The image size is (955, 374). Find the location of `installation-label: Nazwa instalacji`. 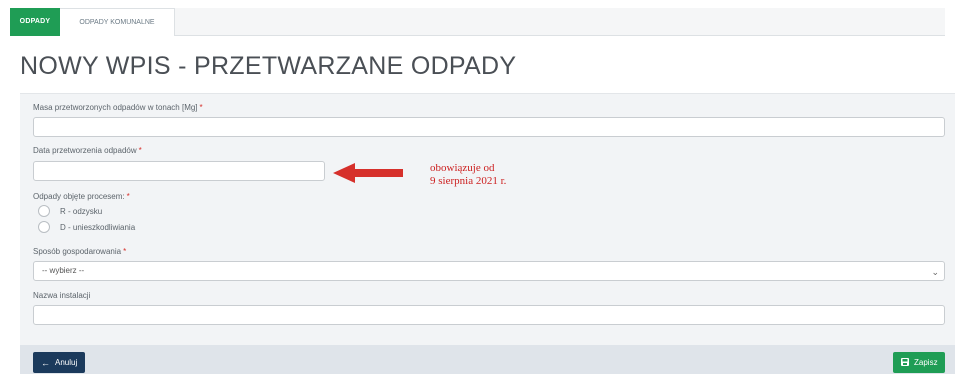

installation-label: Nazwa instalacji is located at coordinates (62, 295).